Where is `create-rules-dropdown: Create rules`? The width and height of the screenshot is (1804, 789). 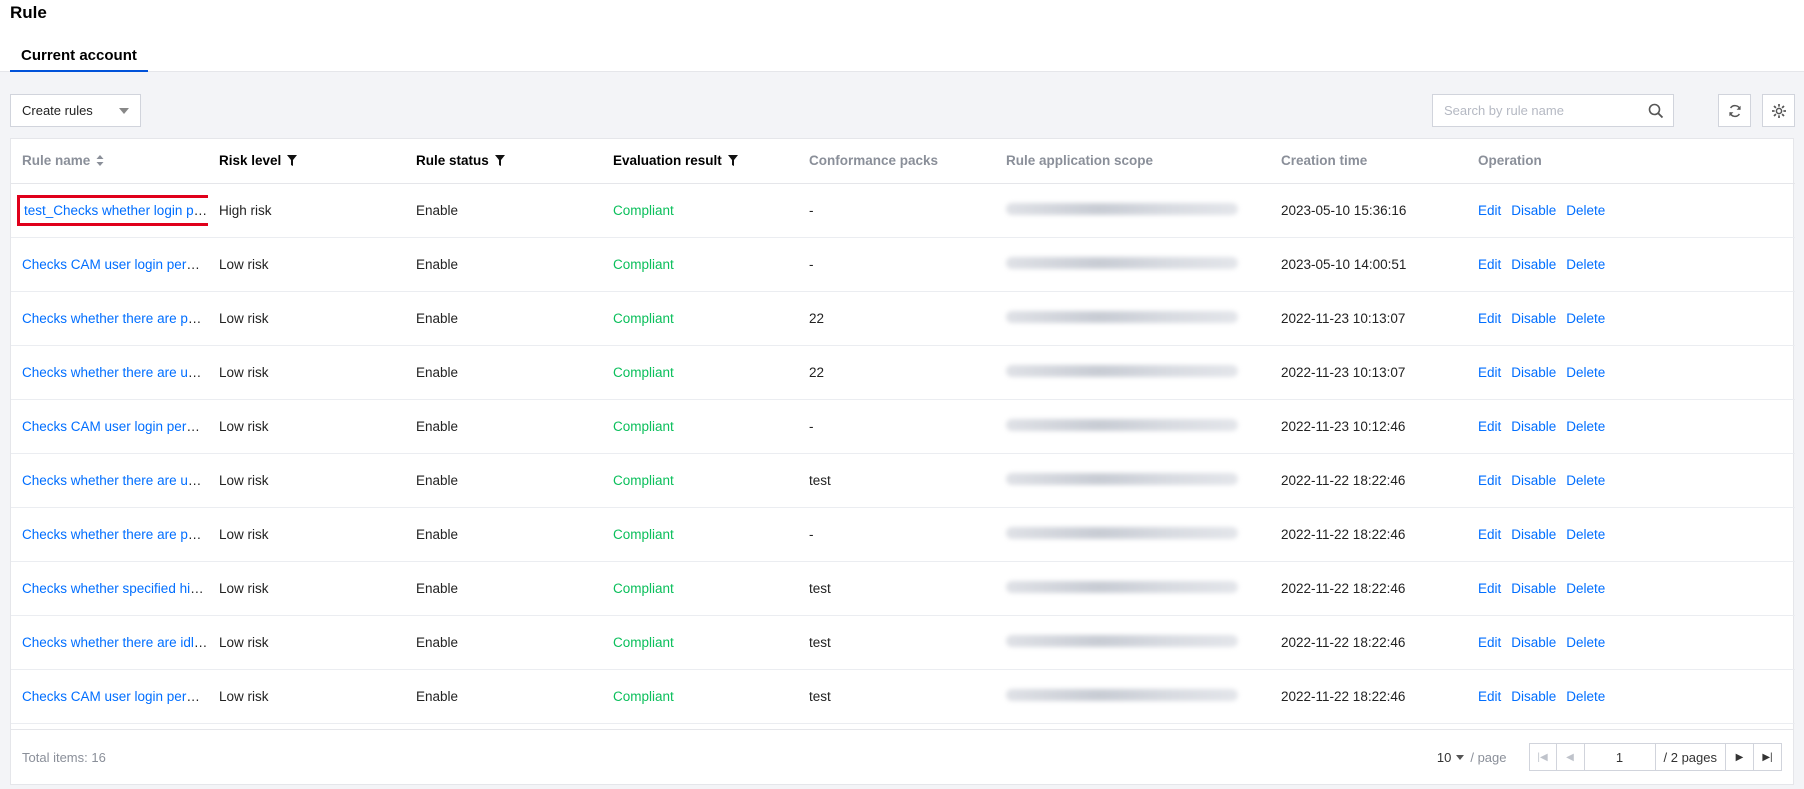 create-rules-dropdown: Create rules is located at coordinates (75, 110).